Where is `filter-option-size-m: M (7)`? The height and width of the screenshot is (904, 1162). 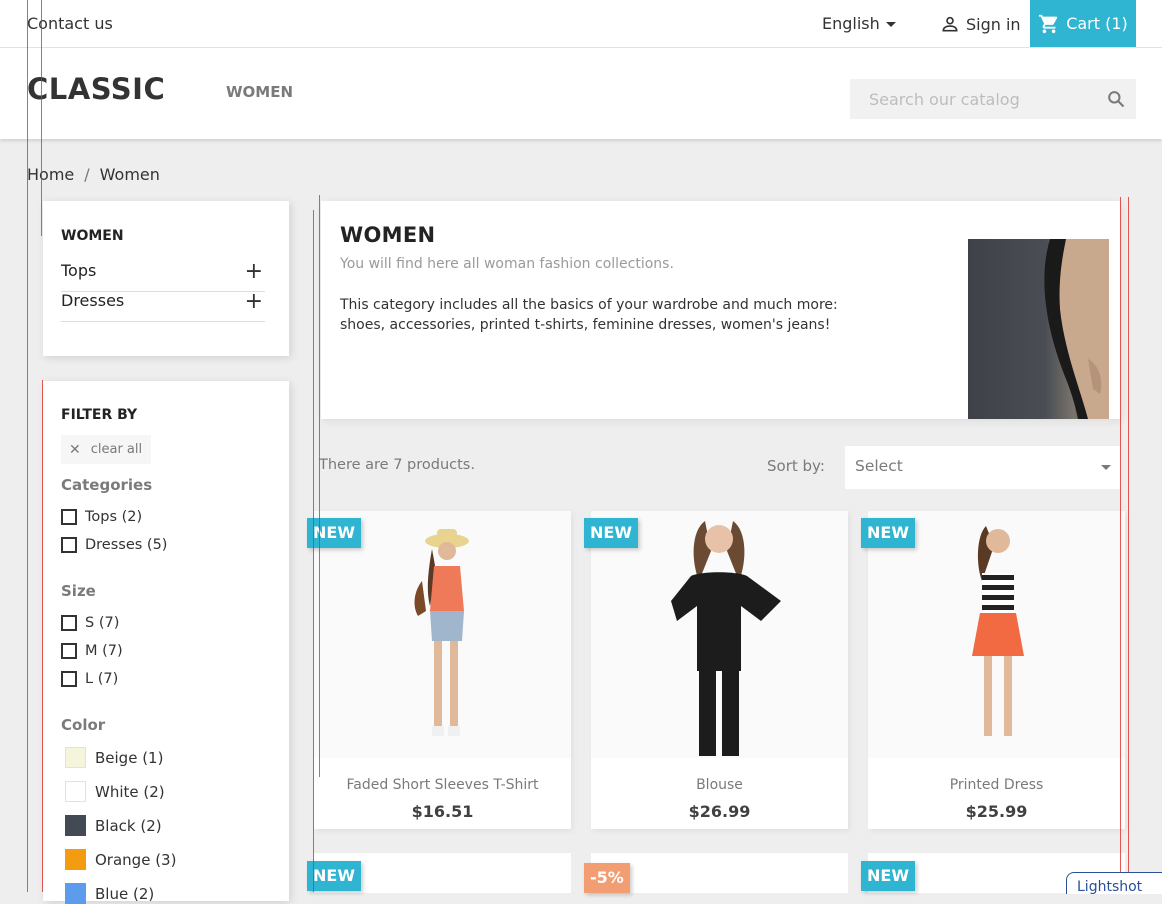
filter-option-size-m: M (7) is located at coordinates (92, 651).